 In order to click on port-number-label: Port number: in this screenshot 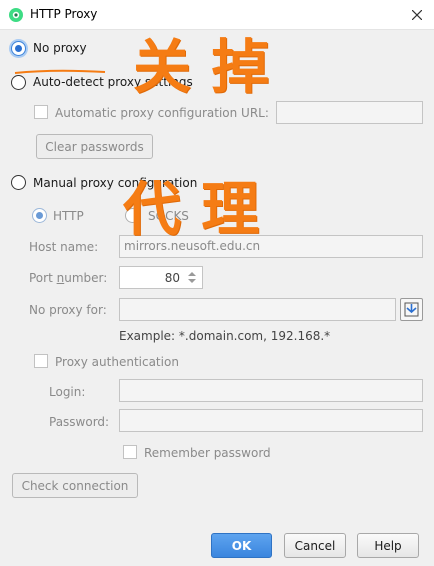, I will do `click(68, 278)`.